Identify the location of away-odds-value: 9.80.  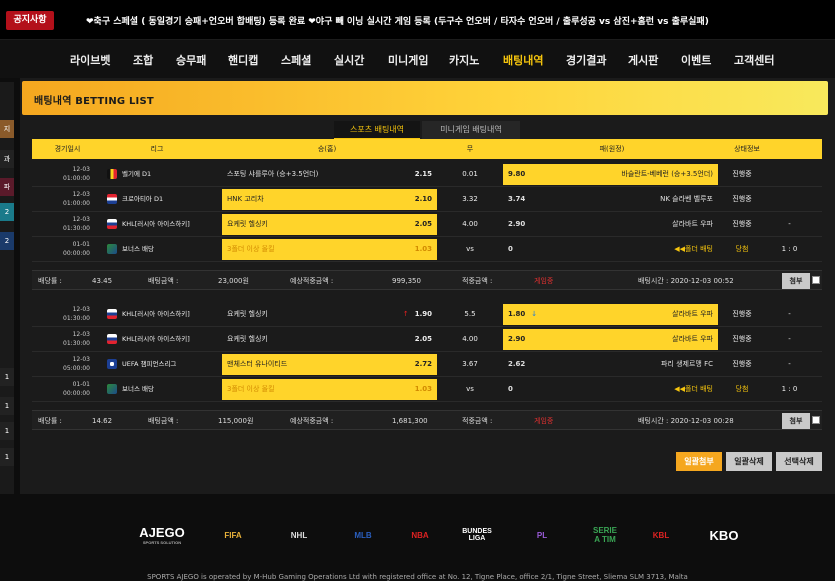
(517, 174).